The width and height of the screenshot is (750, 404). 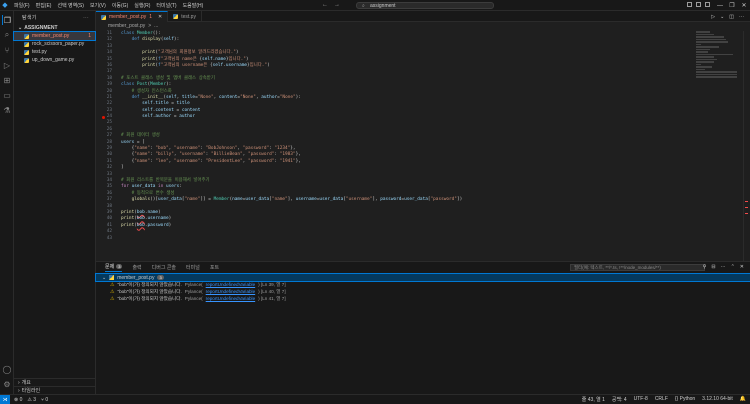 What do you see at coordinates (160, 277) in the screenshot?
I see `problem-file-count: 3` at bounding box center [160, 277].